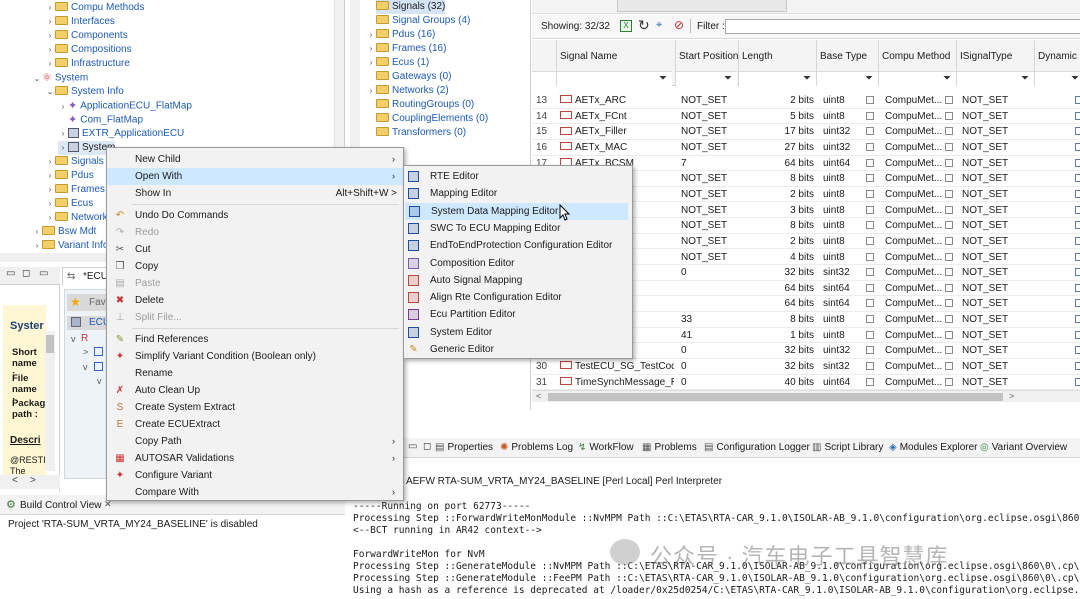 The image size is (1080, 599). What do you see at coordinates (847, 448) in the screenshot?
I see `bottom-tab: ▥ Script Library` at bounding box center [847, 448].